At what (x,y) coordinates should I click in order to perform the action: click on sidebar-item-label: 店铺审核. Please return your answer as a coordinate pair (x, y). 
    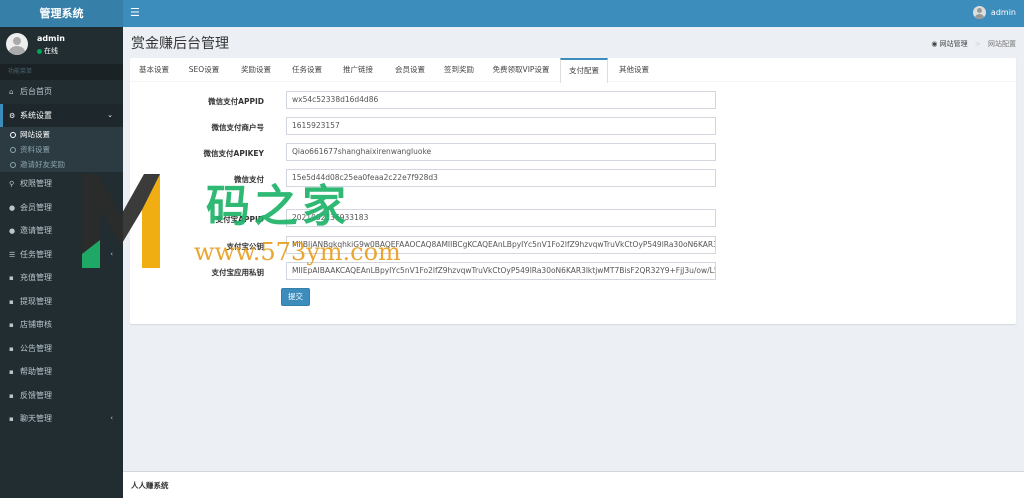
    Looking at the image, I should click on (36, 324).